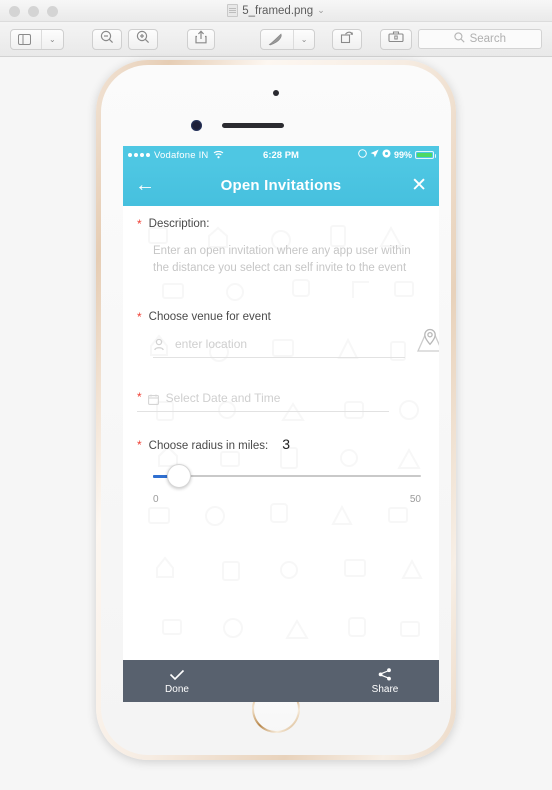 This screenshot has height=790, width=552. What do you see at coordinates (223, 397) in the screenshot?
I see `datetime-placeholder: Select Date and Time` at bounding box center [223, 397].